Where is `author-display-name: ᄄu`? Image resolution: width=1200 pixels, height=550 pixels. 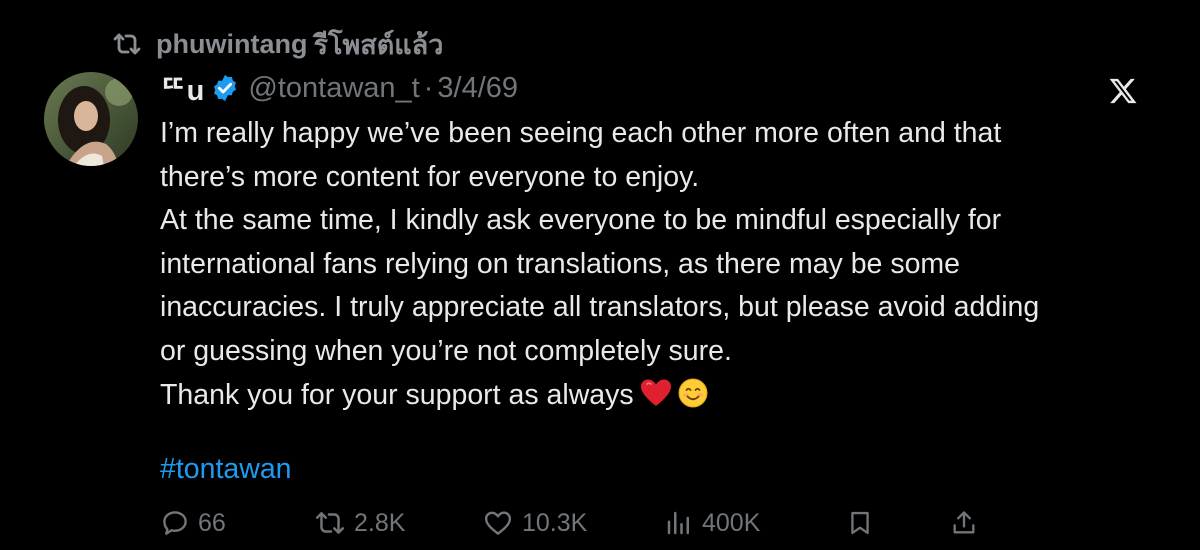 author-display-name: ᄄu is located at coordinates (182, 88).